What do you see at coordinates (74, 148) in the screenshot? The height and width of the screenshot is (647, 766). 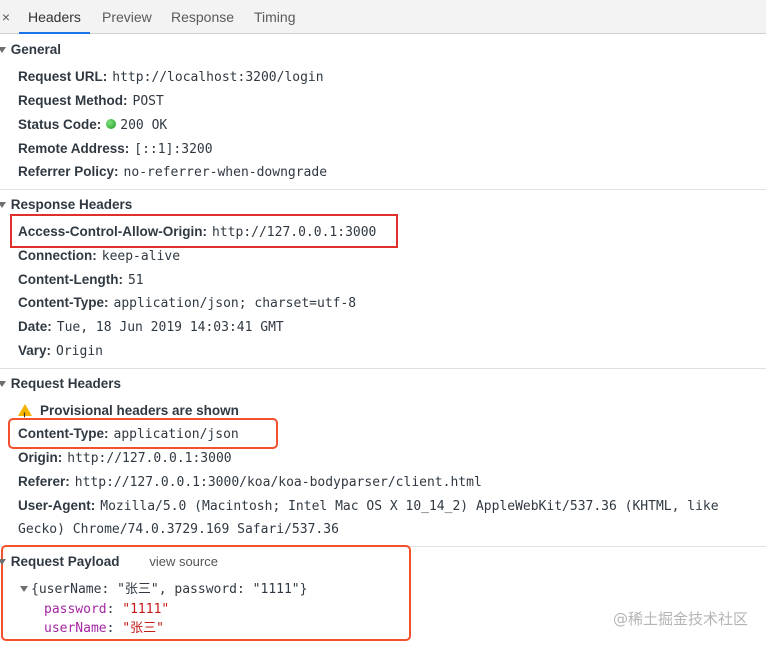 I see `header-key: Remote Address:` at bounding box center [74, 148].